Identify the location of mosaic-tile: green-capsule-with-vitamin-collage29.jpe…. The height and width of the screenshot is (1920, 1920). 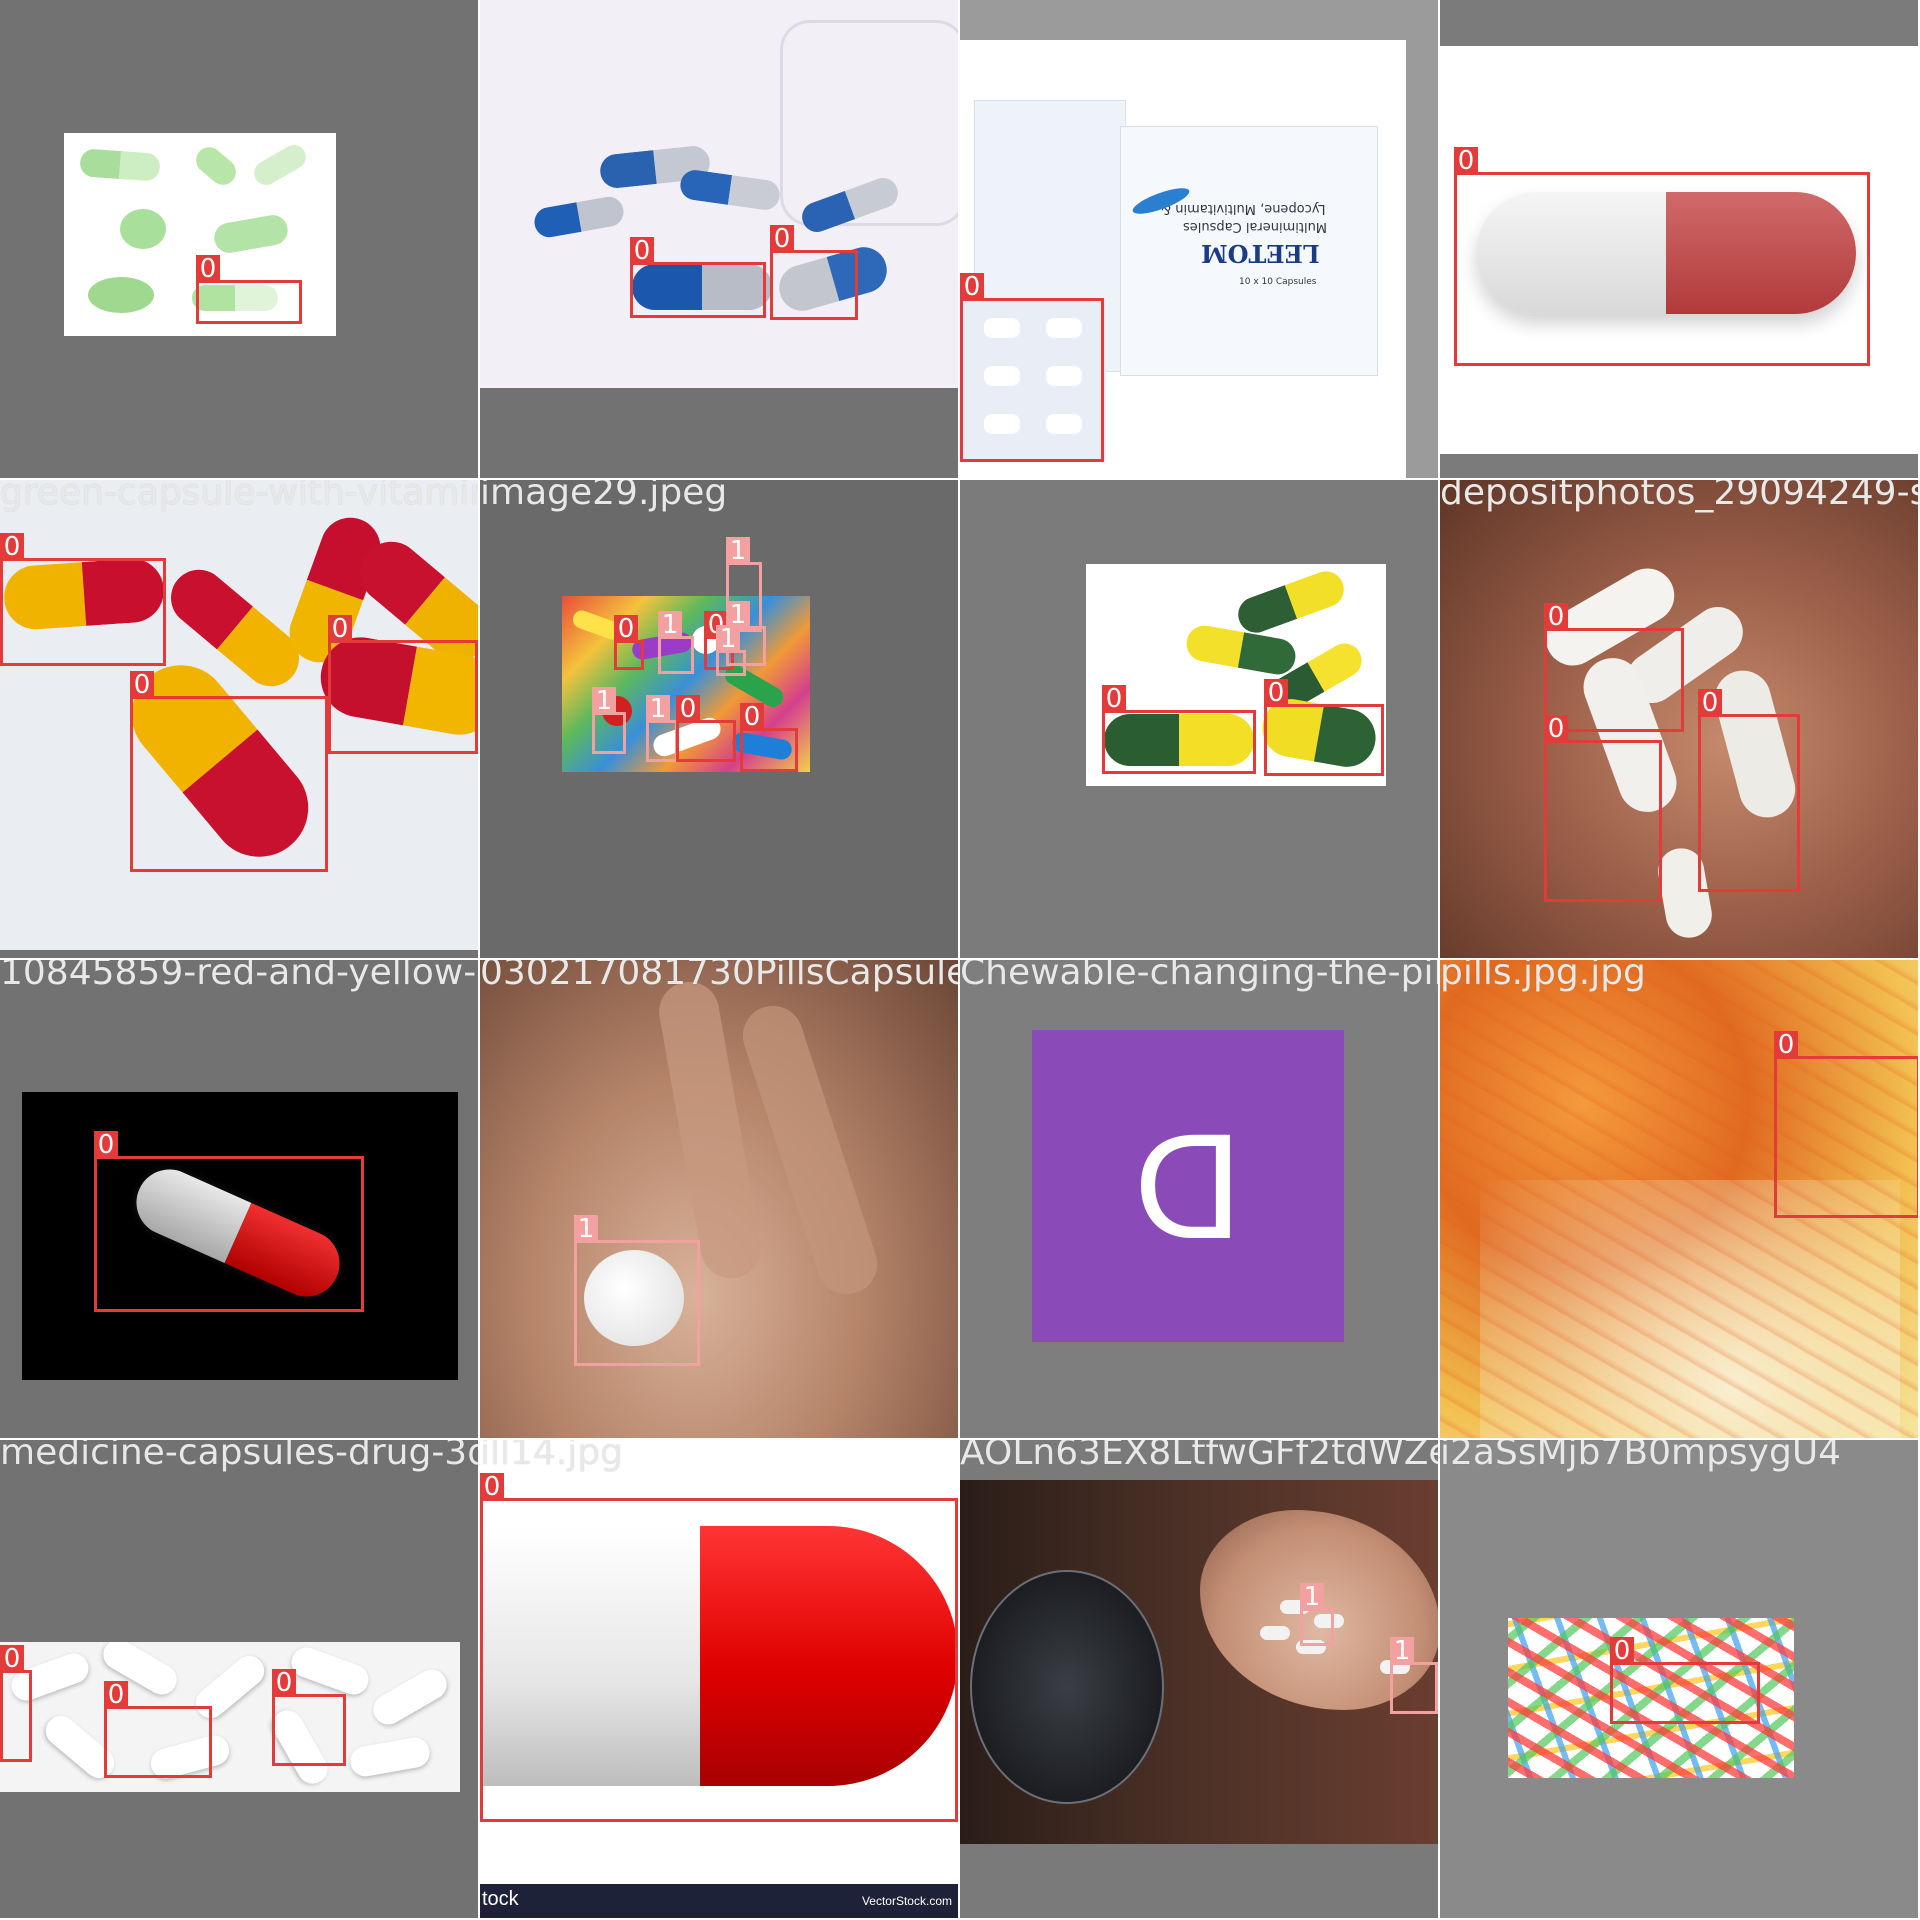
(239, 719).